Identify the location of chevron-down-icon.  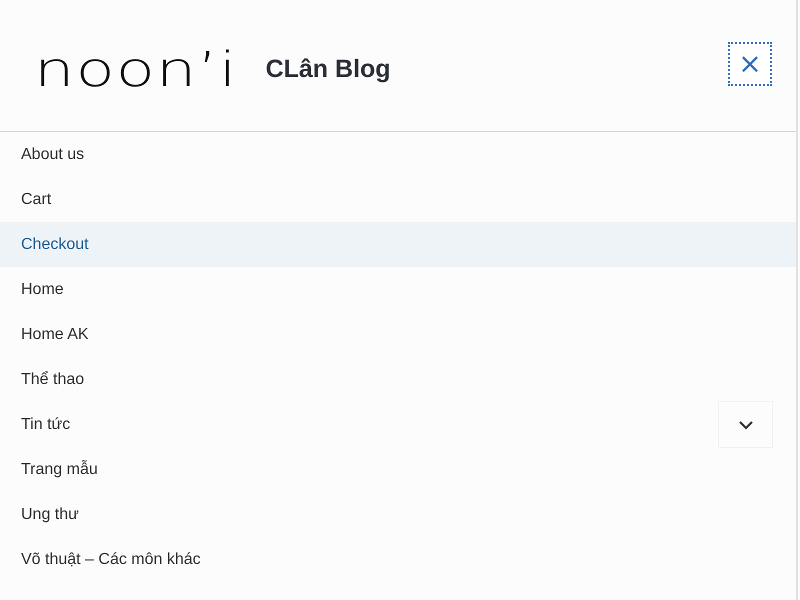
(745, 424).